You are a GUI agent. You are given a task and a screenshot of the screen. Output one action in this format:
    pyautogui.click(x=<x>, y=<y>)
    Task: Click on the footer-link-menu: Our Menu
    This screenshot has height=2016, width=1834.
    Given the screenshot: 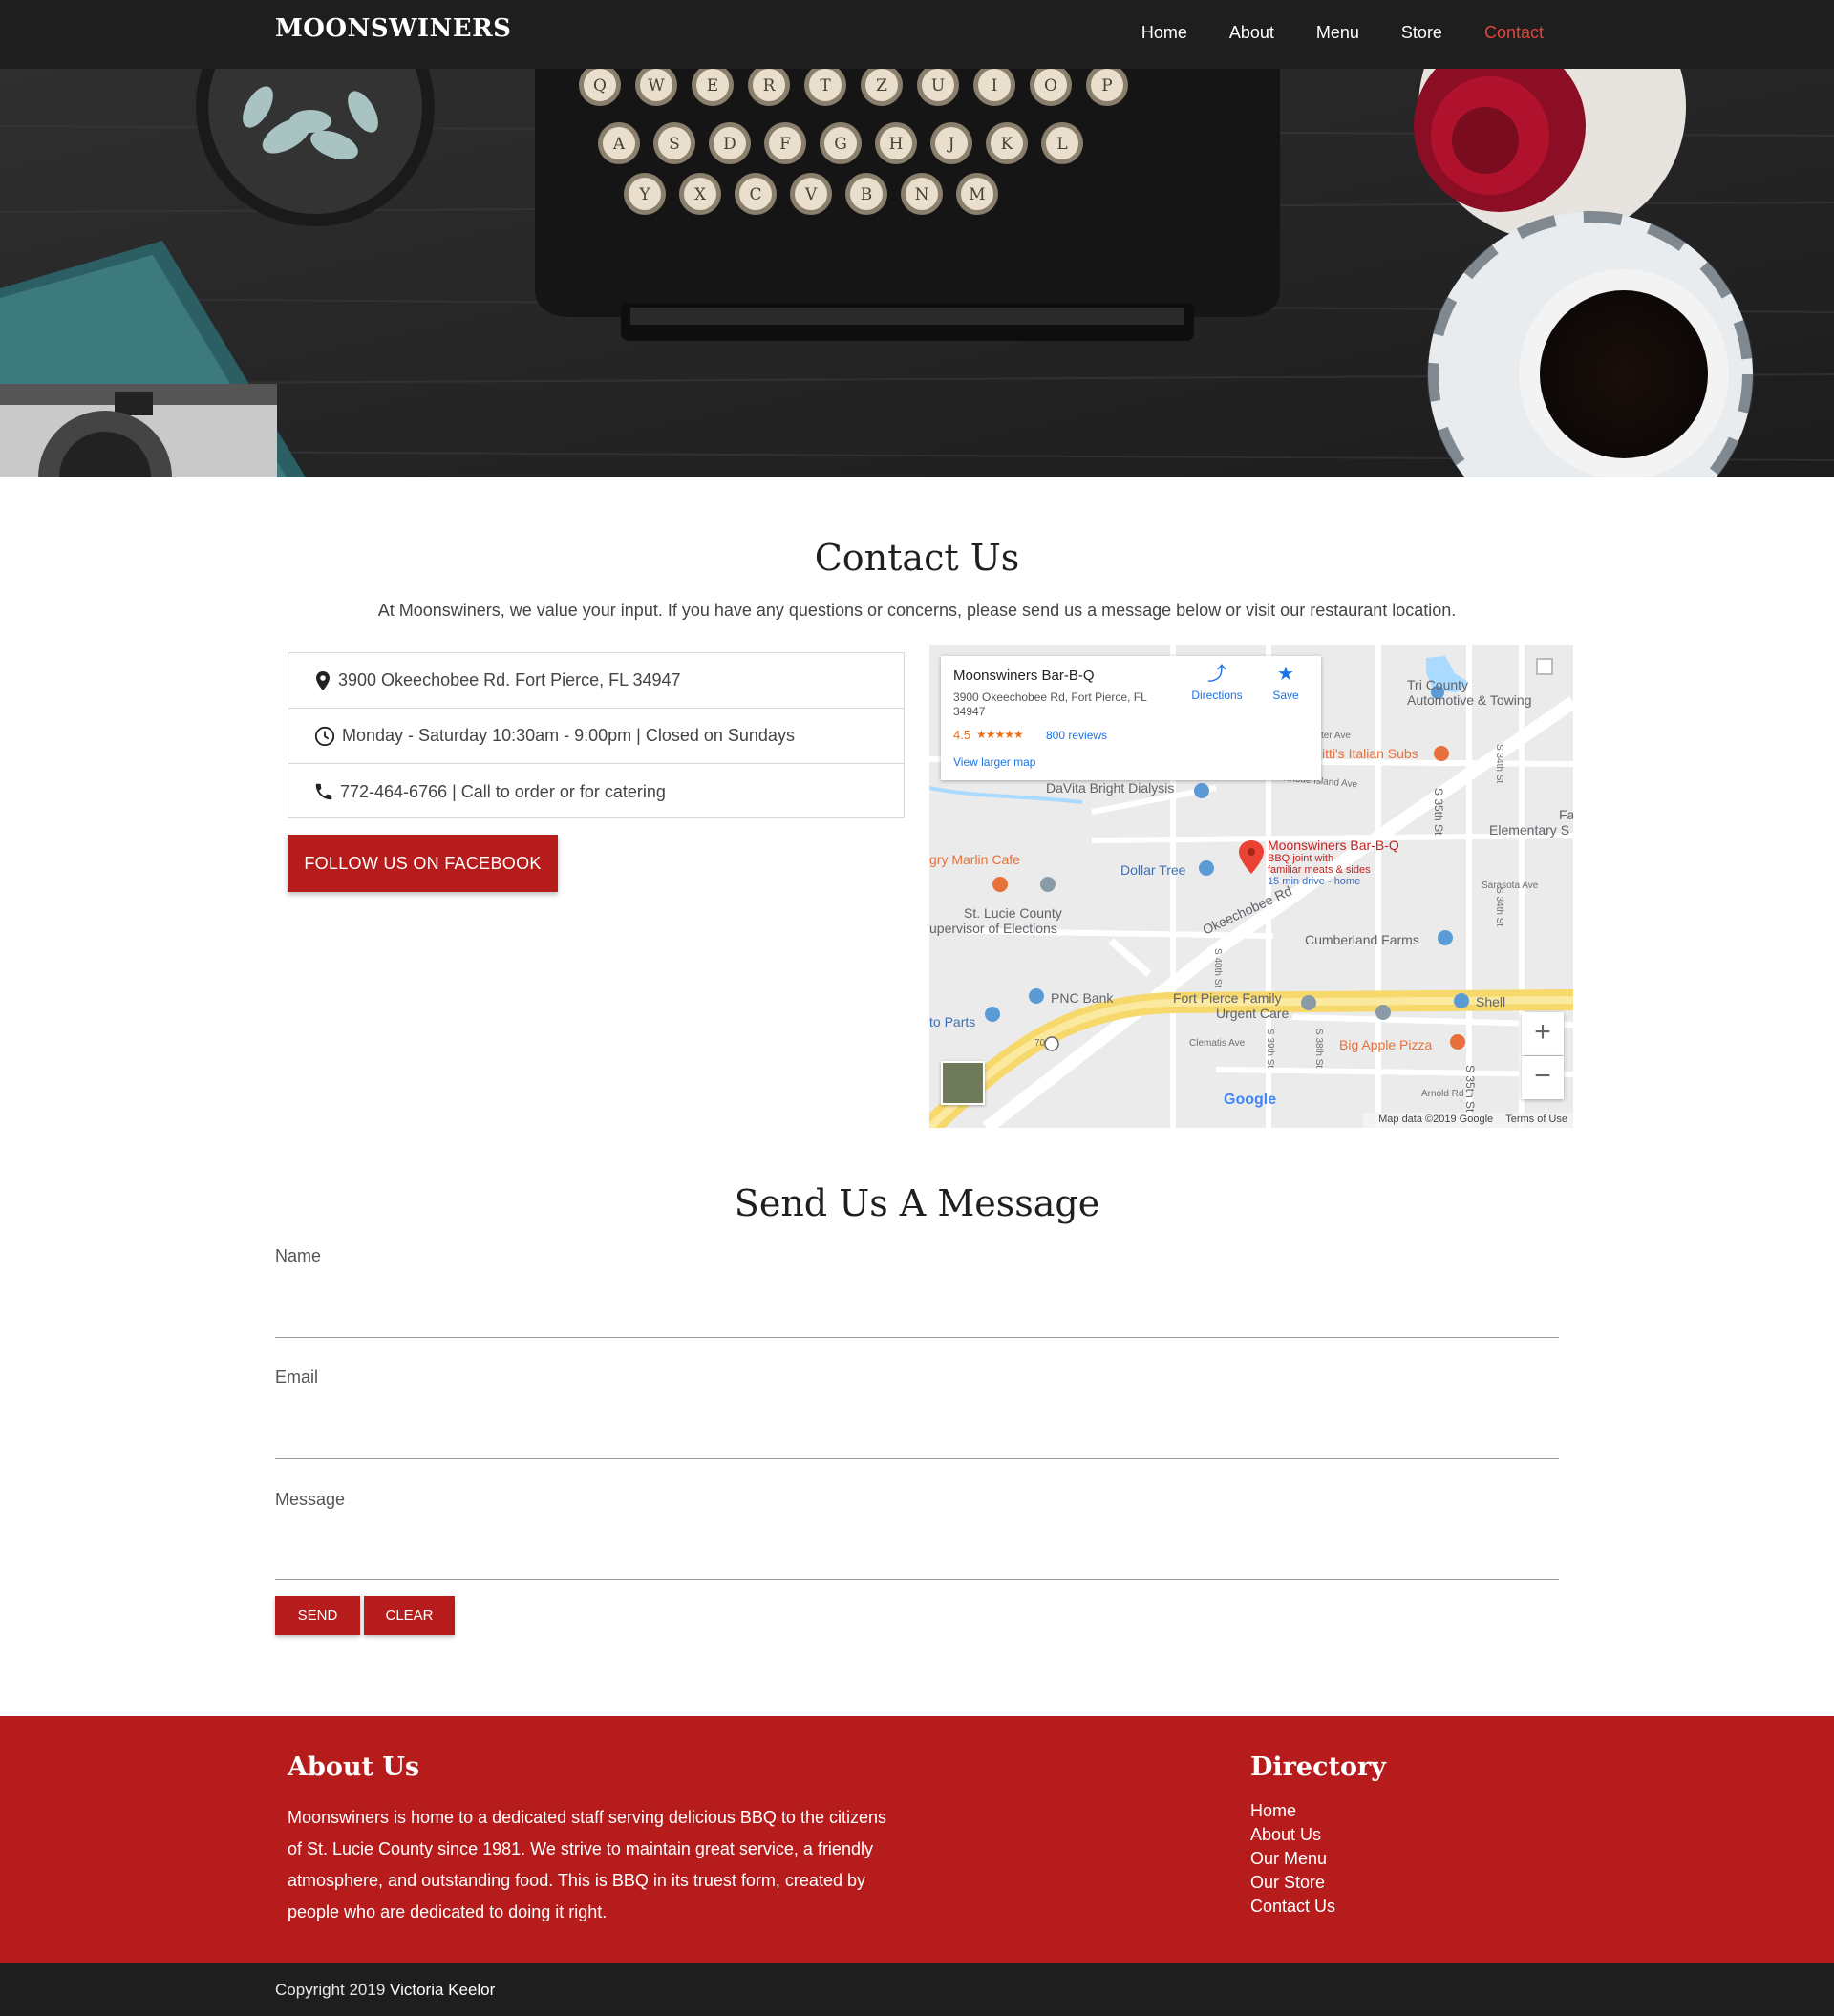 What is the action you would take?
    pyautogui.click(x=1288, y=1858)
    